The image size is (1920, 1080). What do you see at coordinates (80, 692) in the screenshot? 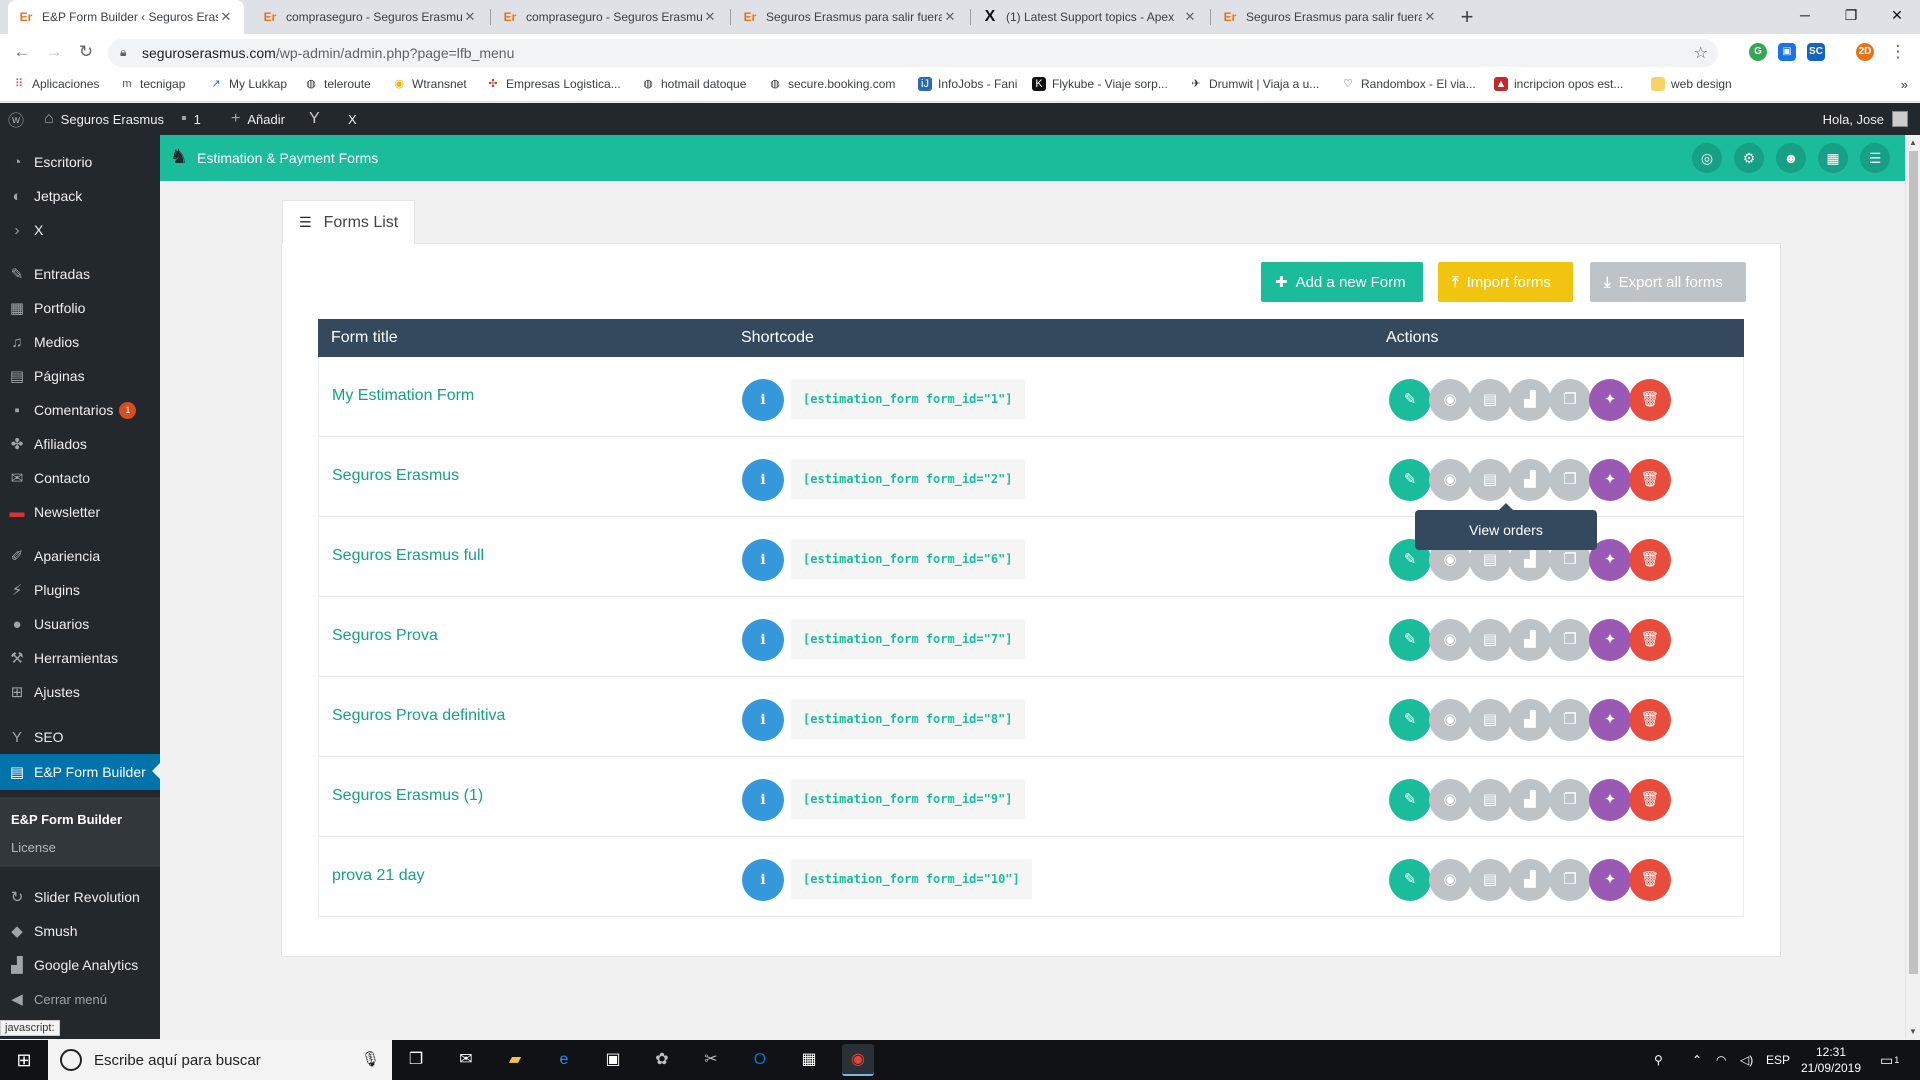
I see `sidebar-item-ajustes: ⊞ Ajustes` at bounding box center [80, 692].